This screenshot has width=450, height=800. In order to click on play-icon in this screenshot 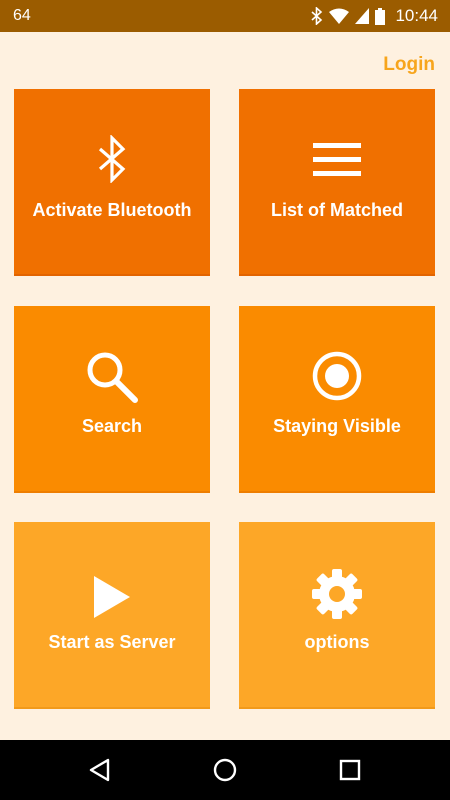, I will do `click(112, 597)`.